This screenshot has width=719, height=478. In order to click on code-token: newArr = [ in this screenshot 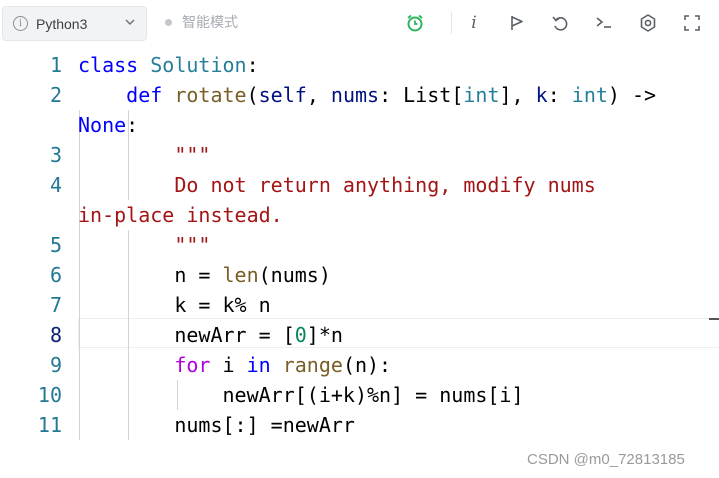, I will do `click(186, 335)`.